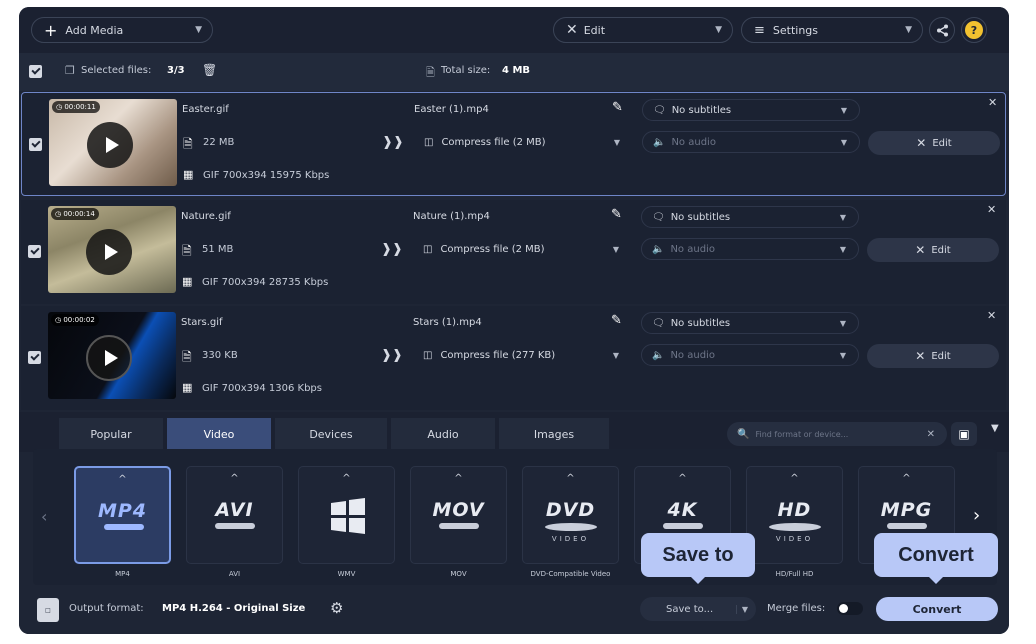 This screenshot has height=644, width=1036. I want to click on video-thumbnail: ◷ 00:00:14, so click(112, 249).